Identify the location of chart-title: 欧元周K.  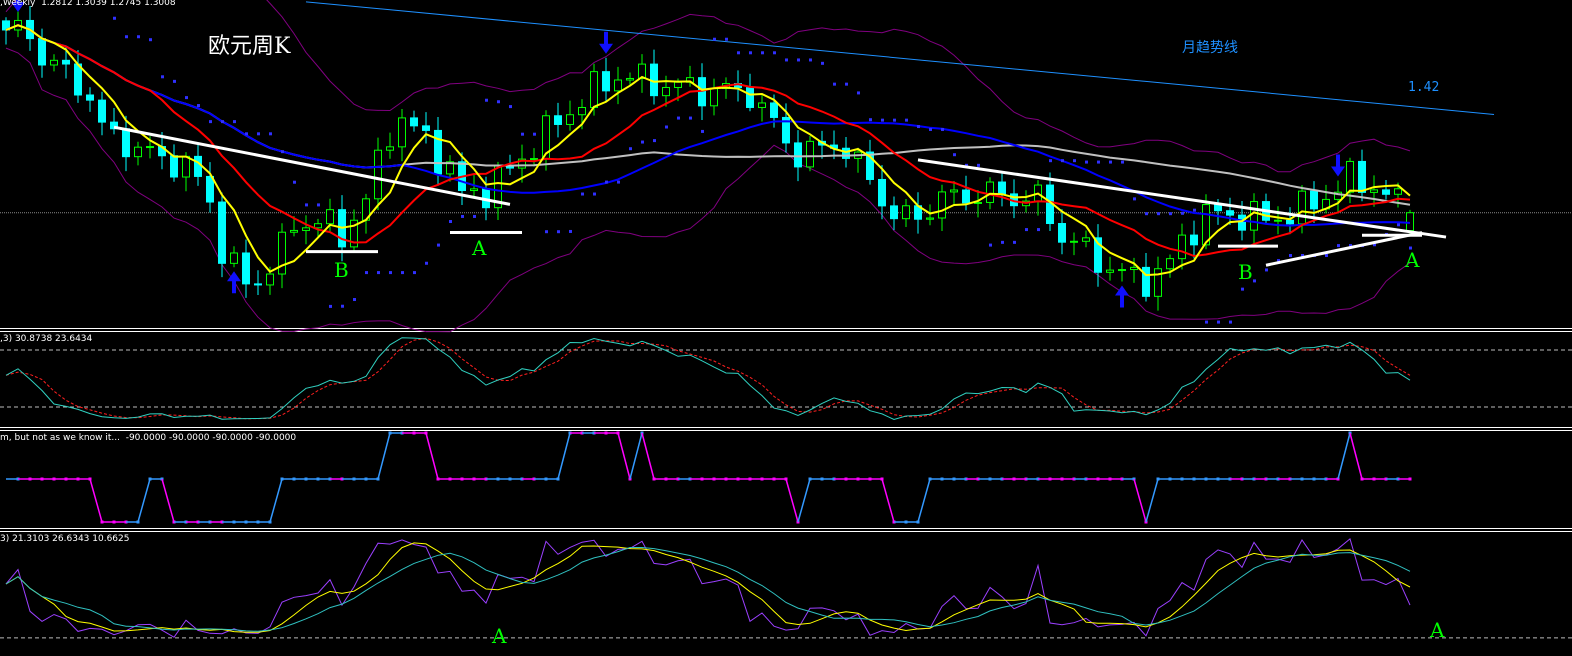
(249, 46).